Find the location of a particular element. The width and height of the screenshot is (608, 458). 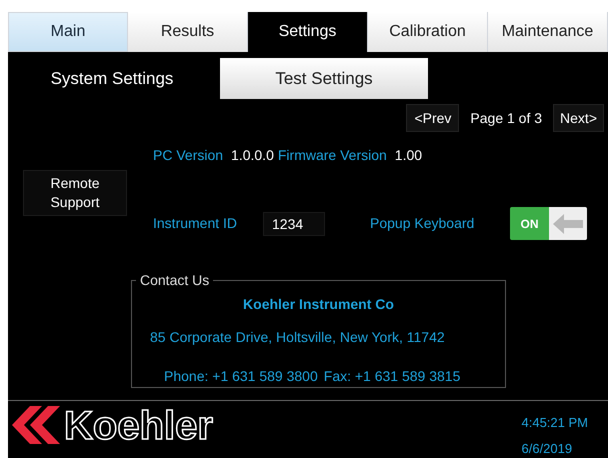

sub-tab: Test Settings is located at coordinates (324, 78).